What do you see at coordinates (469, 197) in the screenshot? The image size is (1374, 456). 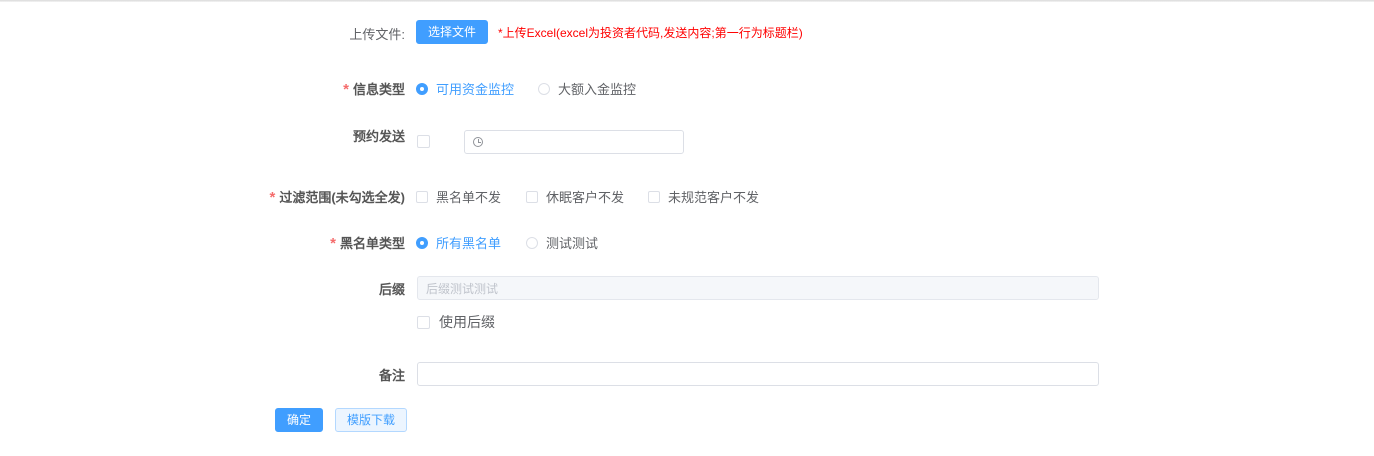 I see `checkbox-label: 黑名单不发` at bounding box center [469, 197].